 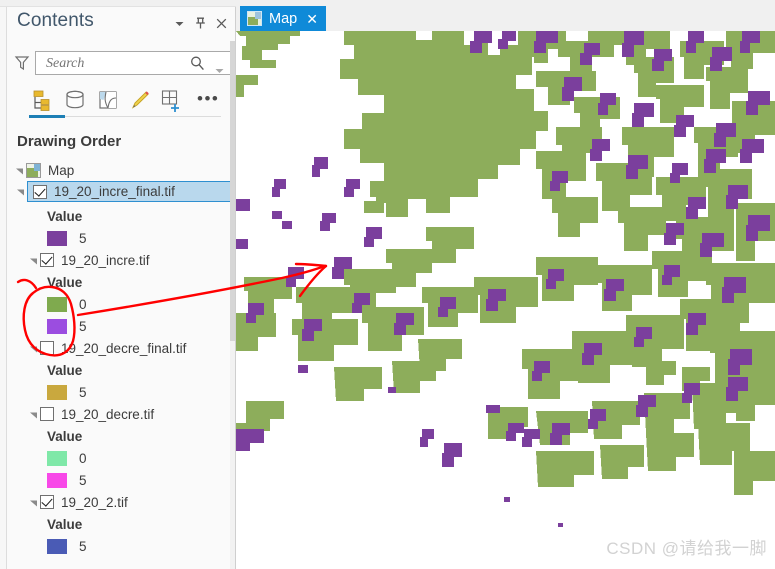 I want to click on chevron-down-icon, so click(x=179, y=23).